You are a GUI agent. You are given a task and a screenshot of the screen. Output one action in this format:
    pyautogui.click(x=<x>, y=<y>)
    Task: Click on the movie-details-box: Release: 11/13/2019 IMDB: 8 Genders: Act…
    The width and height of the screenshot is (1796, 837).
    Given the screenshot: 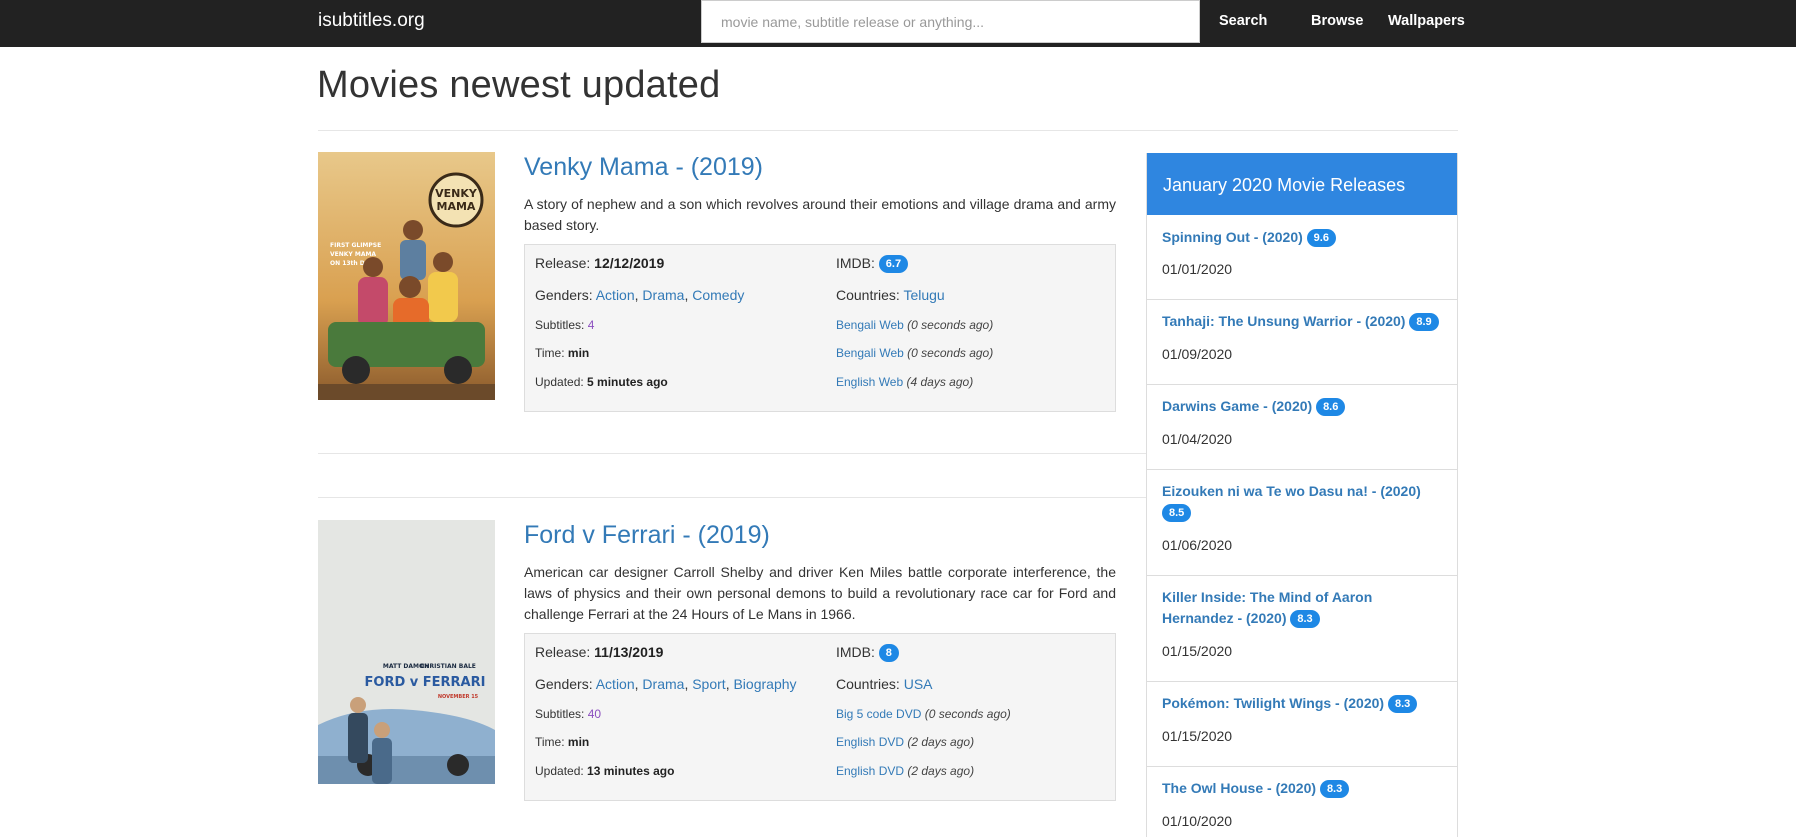 What is the action you would take?
    pyautogui.click(x=820, y=717)
    